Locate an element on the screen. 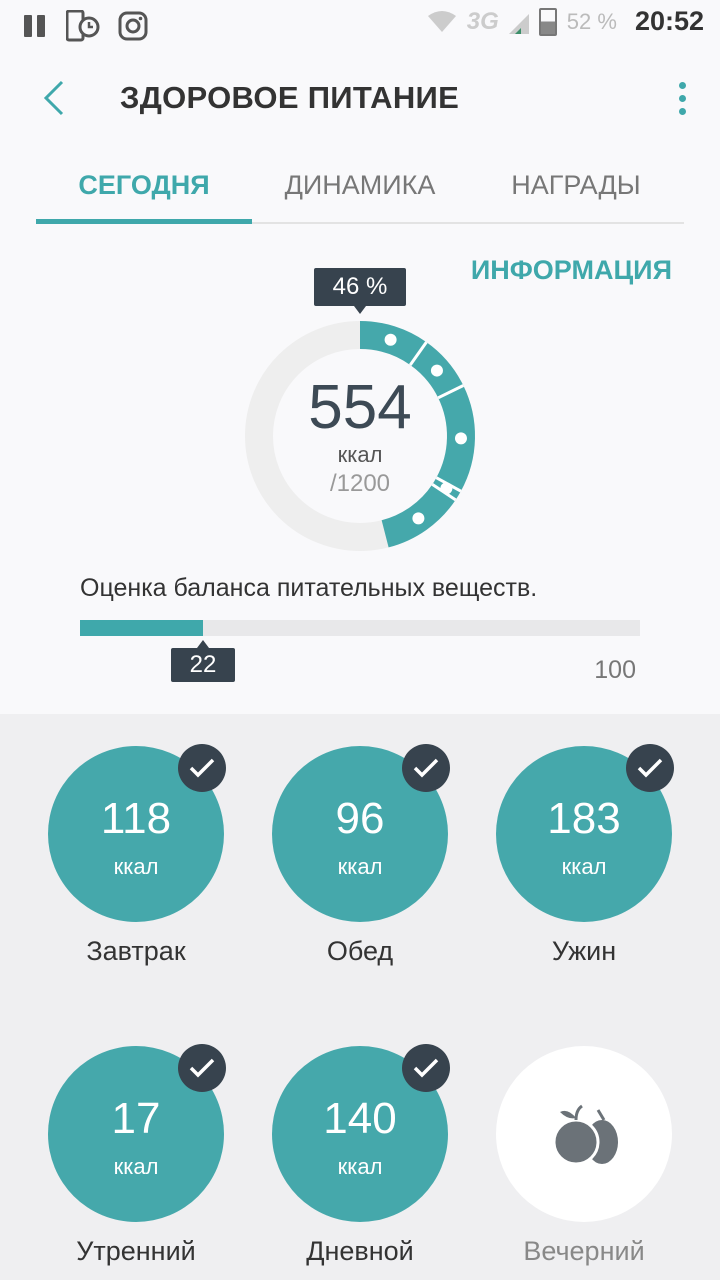 Image resolution: width=720 pixels, height=1280 pixels. instagram-icon is located at coordinates (133, 26).